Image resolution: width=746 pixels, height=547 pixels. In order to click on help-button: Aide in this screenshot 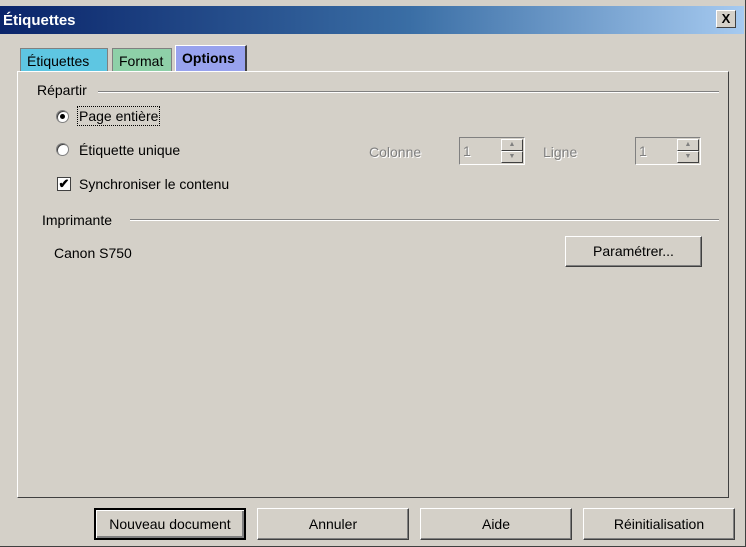, I will do `click(496, 524)`.